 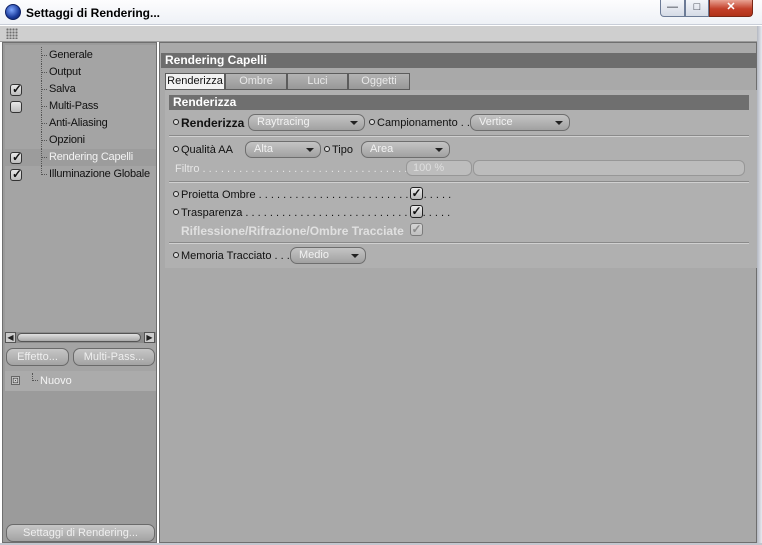 What do you see at coordinates (283, 149) in the screenshot?
I see `qualita-aa-dropdown: Alta` at bounding box center [283, 149].